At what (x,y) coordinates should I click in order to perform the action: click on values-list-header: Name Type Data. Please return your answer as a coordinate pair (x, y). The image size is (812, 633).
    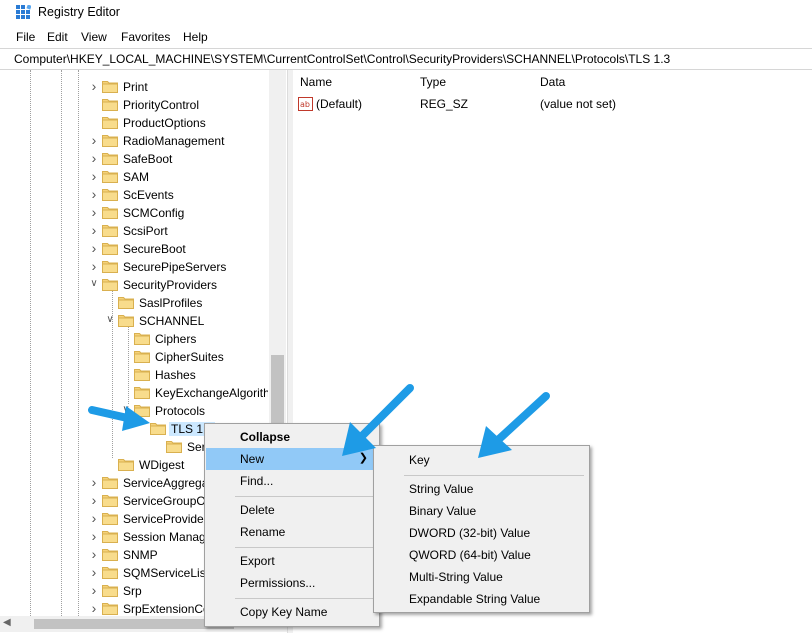
    Looking at the image, I should click on (552, 81).